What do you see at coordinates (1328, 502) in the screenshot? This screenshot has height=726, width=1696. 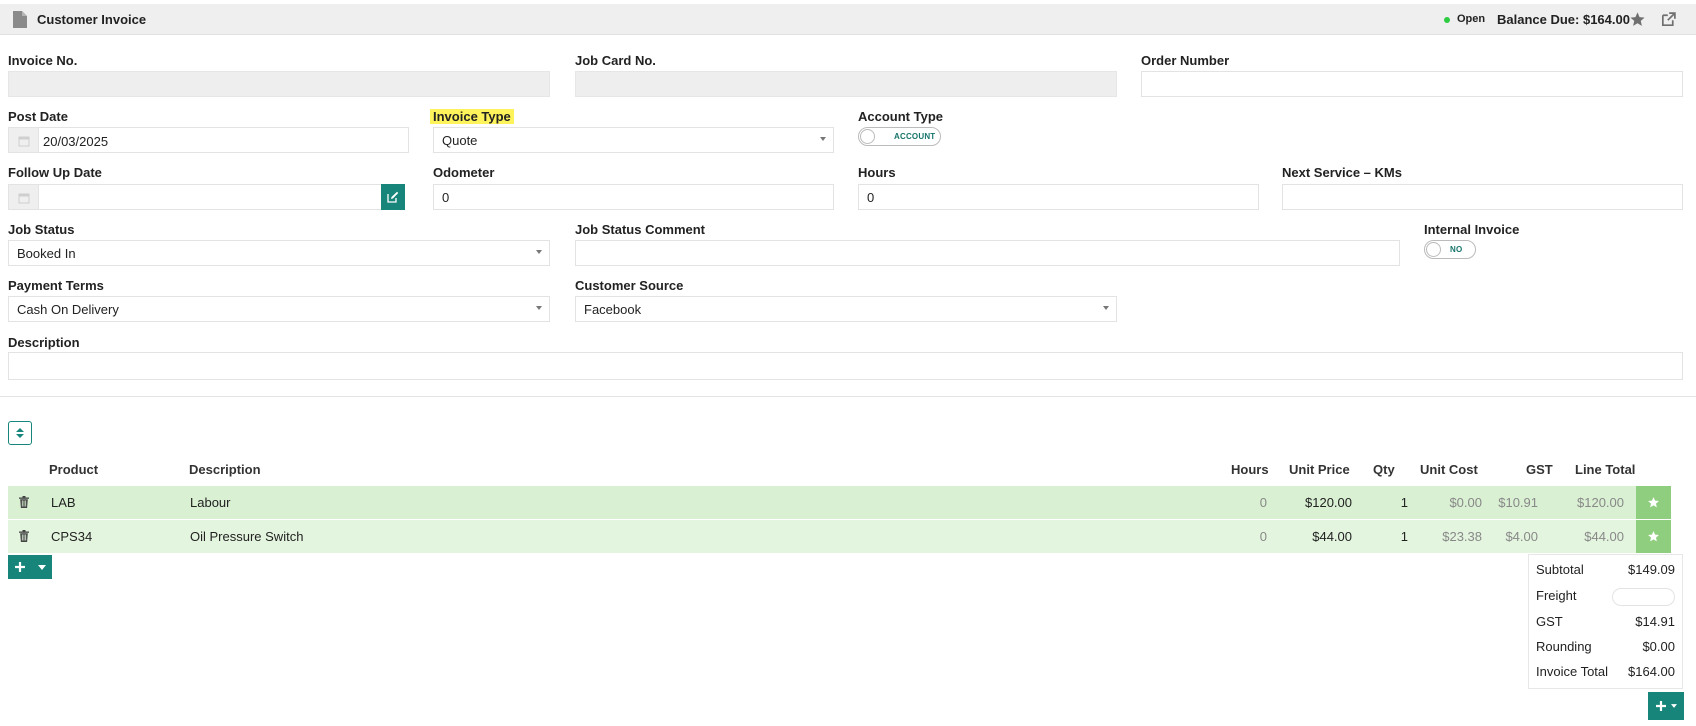 I see `unit-price-value: $120.00` at bounding box center [1328, 502].